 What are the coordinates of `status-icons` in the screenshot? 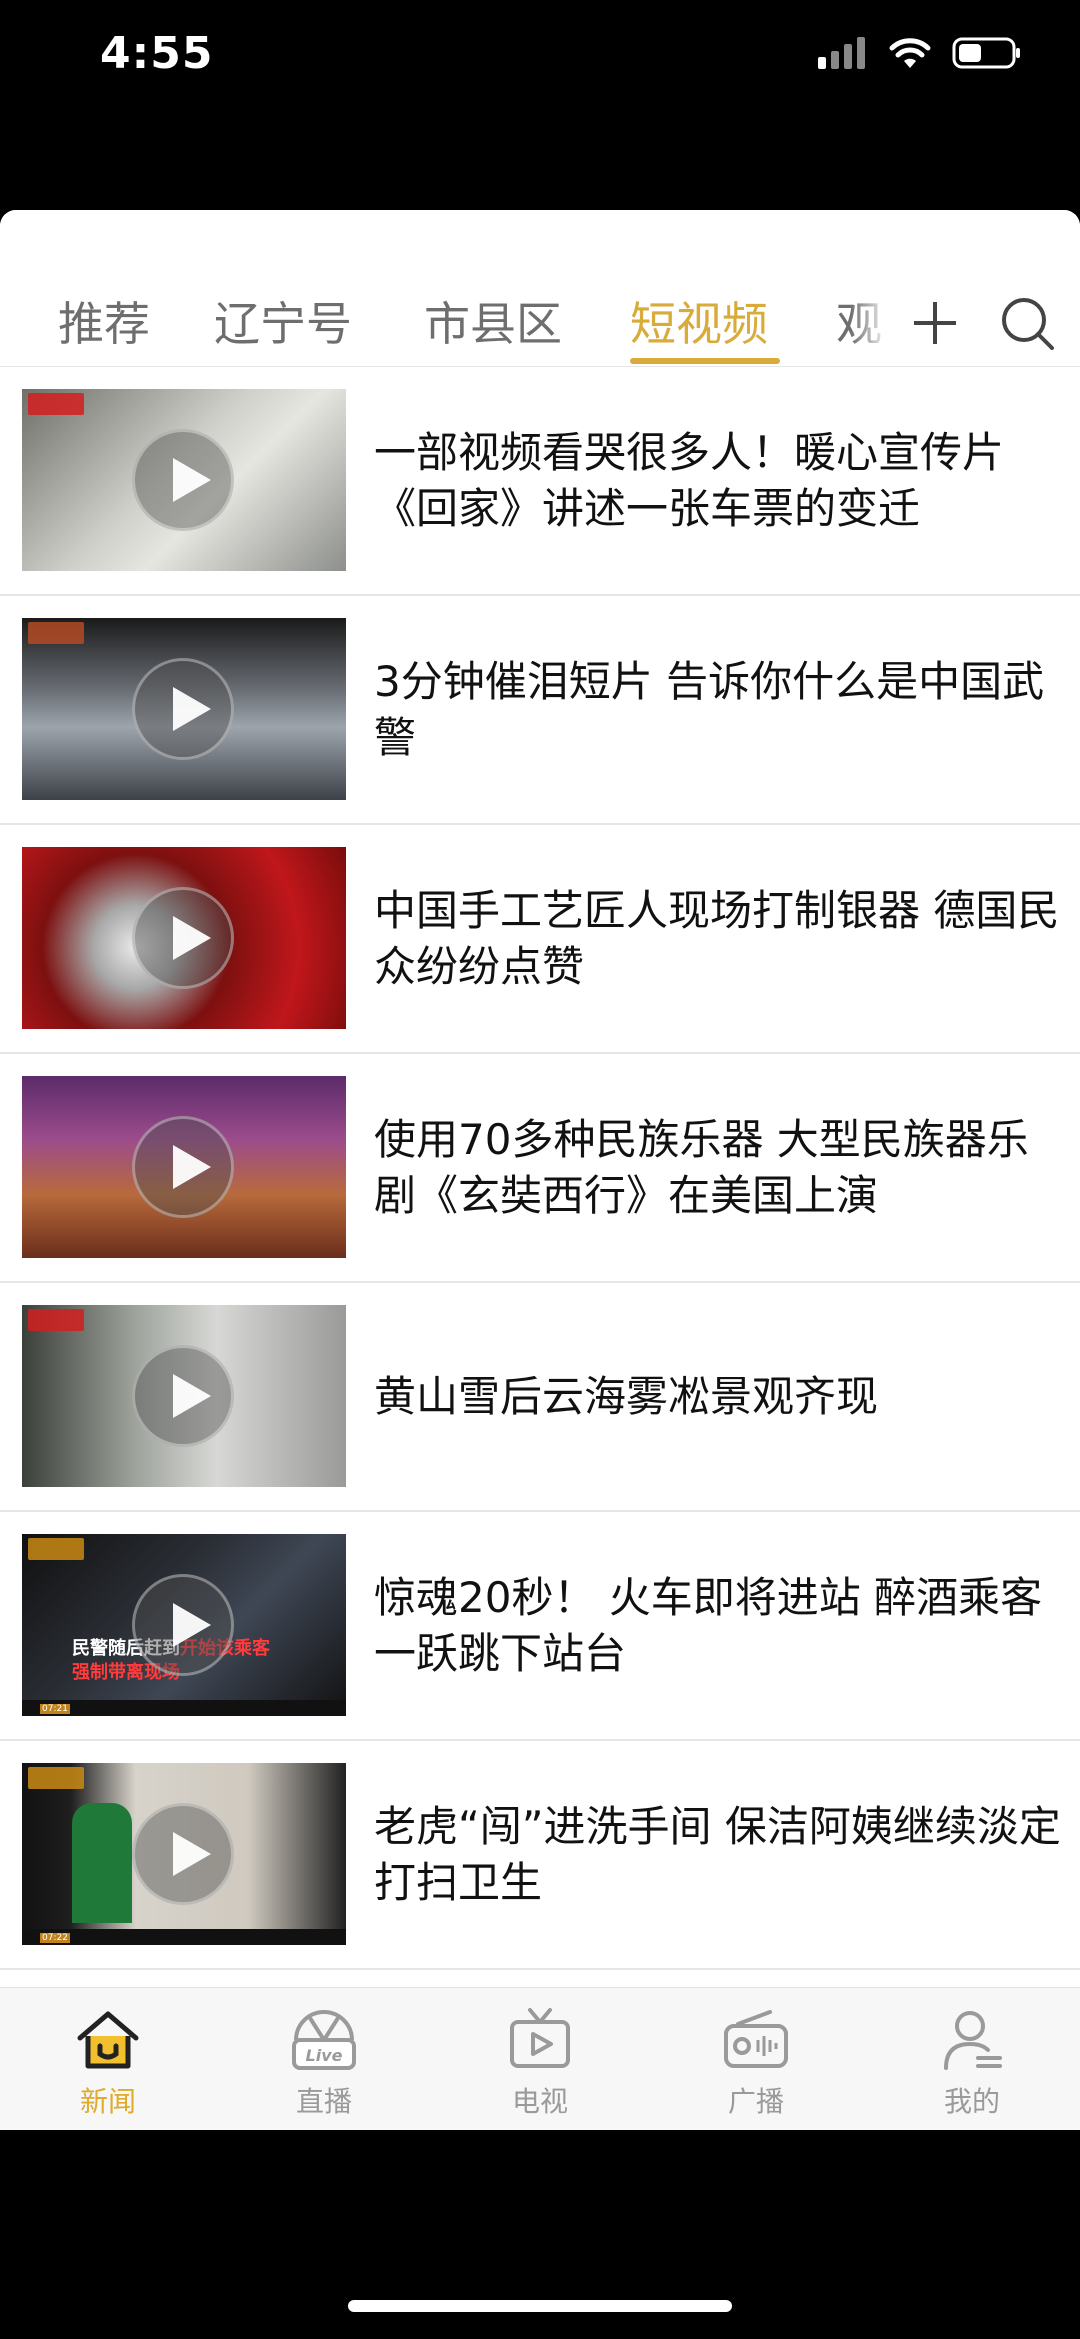 It's located at (920, 53).